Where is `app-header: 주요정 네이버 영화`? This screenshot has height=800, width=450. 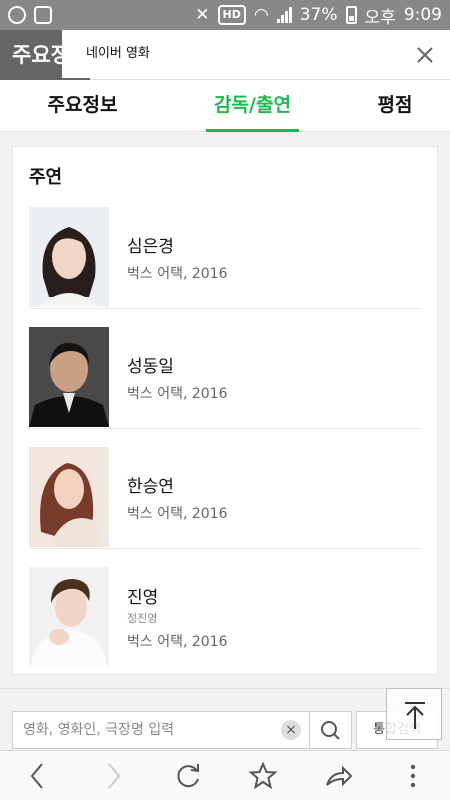
app-header: 주요정 네이버 영화 is located at coordinates (225, 55).